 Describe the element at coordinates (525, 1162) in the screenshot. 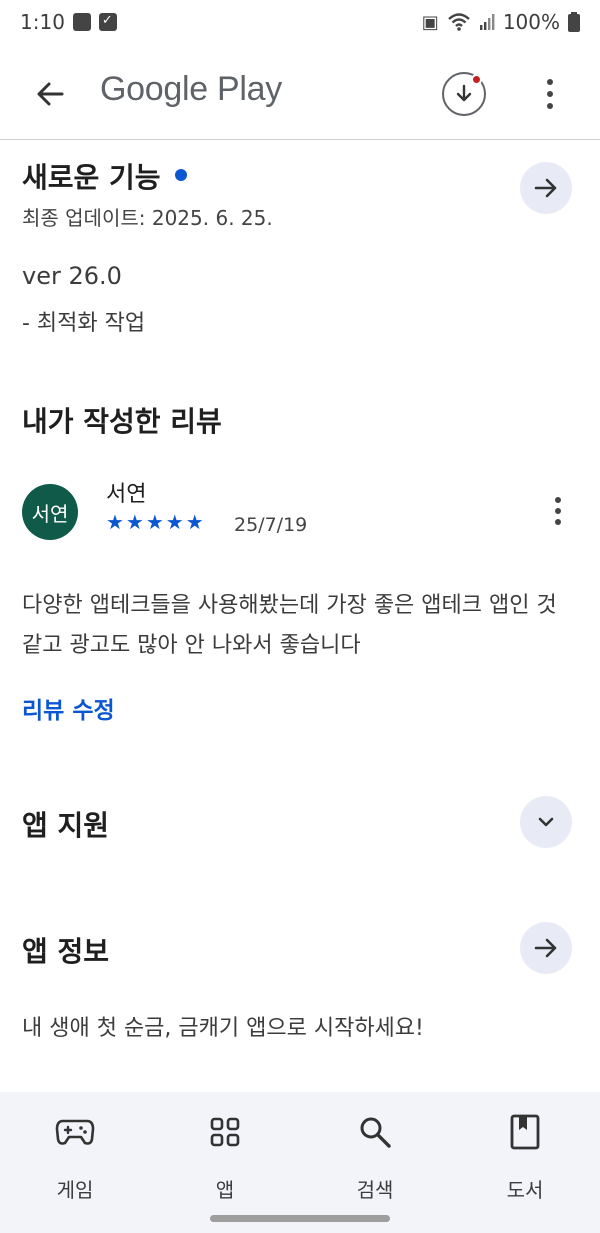

I see `nav-item-books: 도서` at that location.